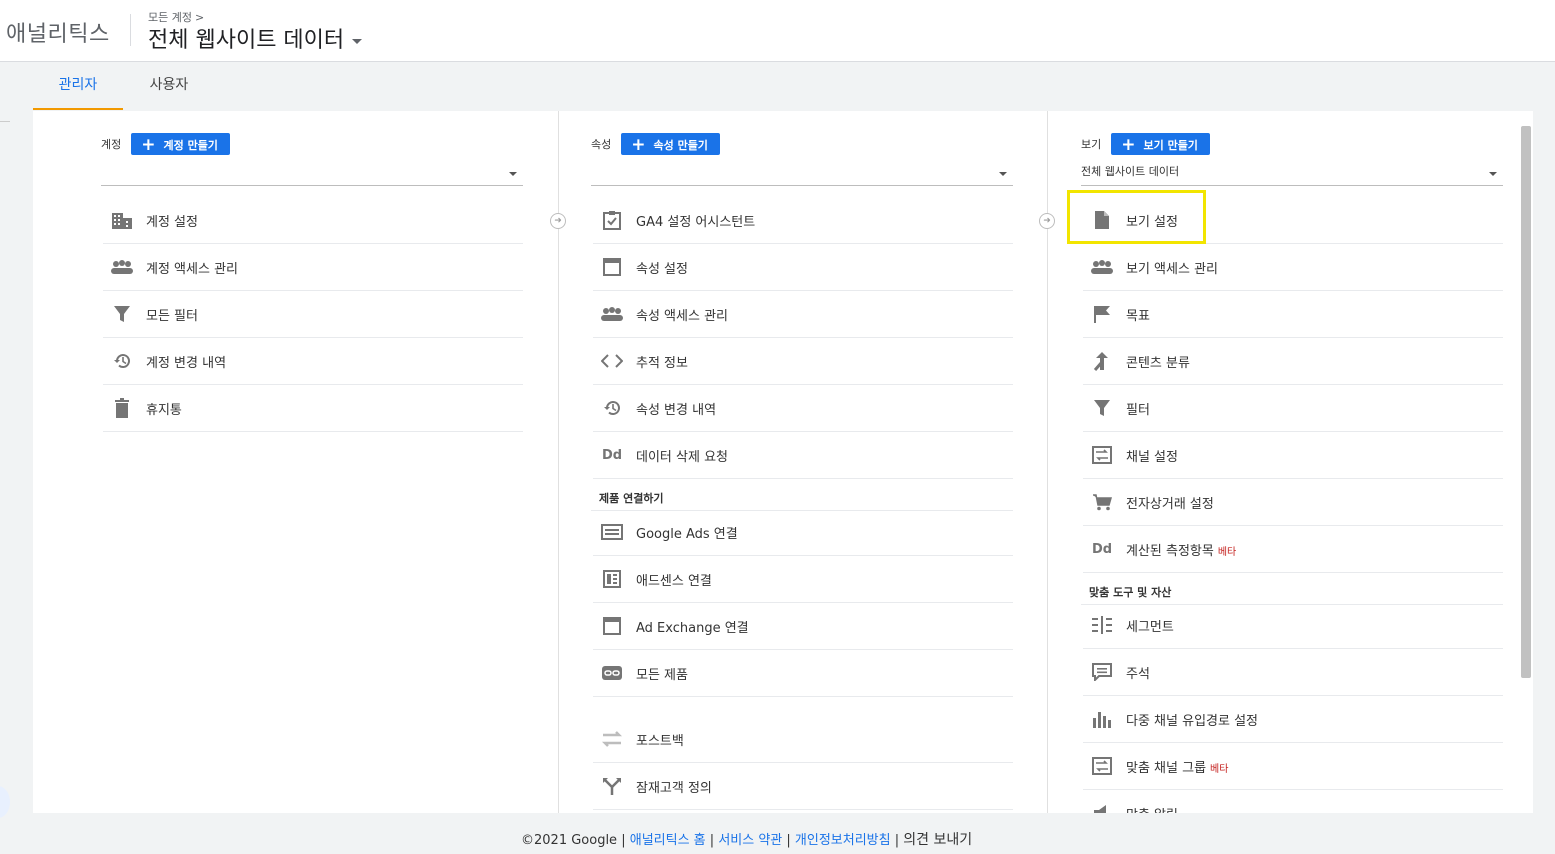 This screenshot has width=1555, height=854. What do you see at coordinates (1293, 361) in the screenshot?
I see `view-item-content-grouping: 콘텐츠 분류` at bounding box center [1293, 361].